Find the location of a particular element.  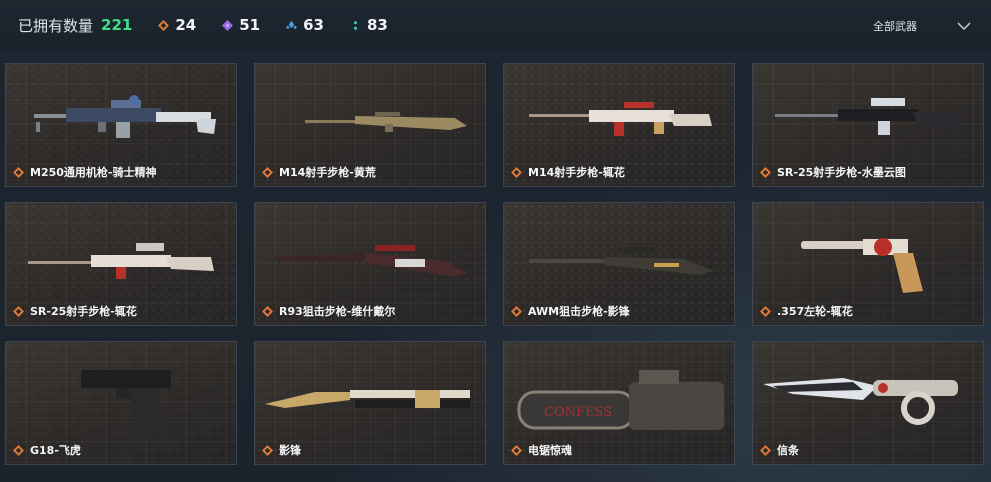

weapon-card: AWM狙击步枪-影锋 is located at coordinates (619, 264).